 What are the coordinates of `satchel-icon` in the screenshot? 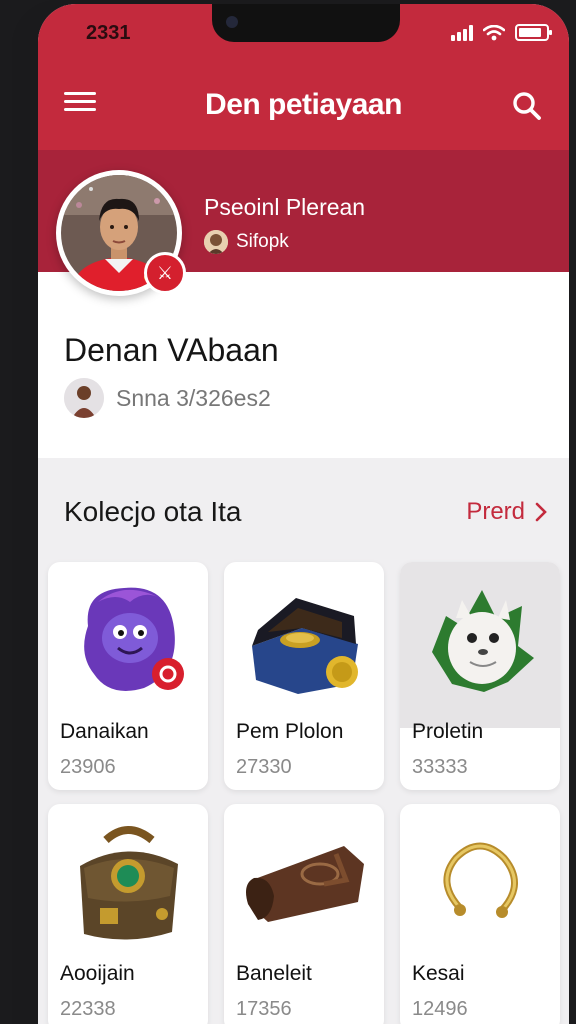 It's located at (129, 883).